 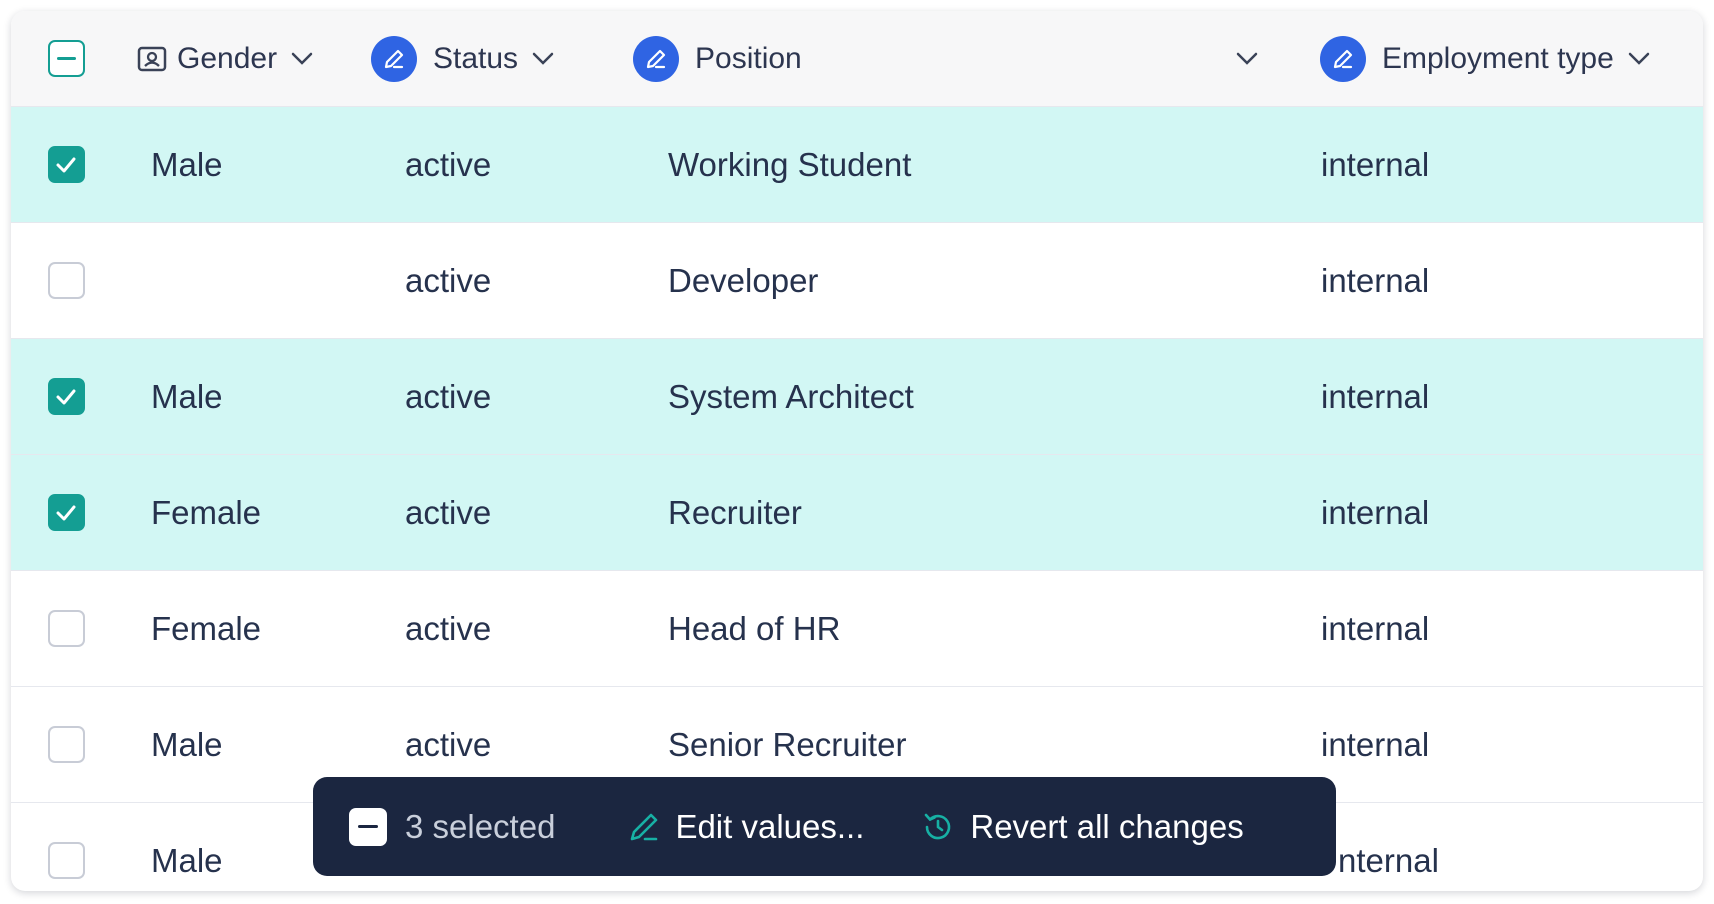 What do you see at coordinates (791, 396) in the screenshot?
I see `position-cell: System Architect` at bounding box center [791, 396].